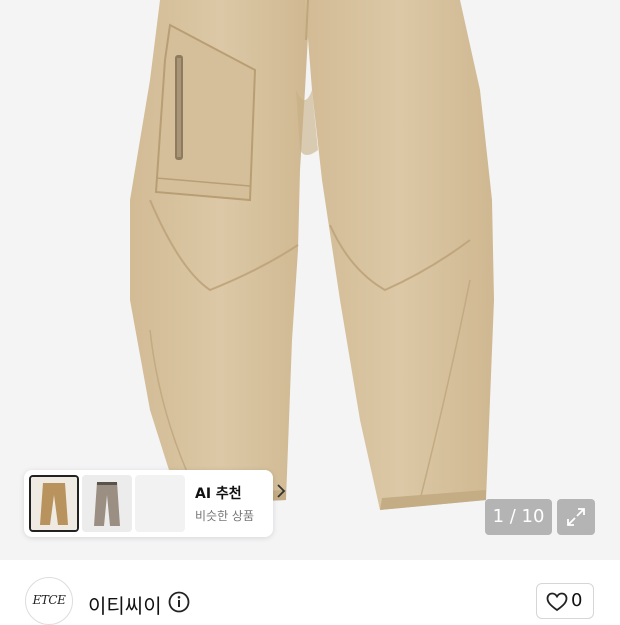 The width and height of the screenshot is (620, 625). What do you see at coordinates (179, 602) in the screenshot?
I see `info-icon` at bounding box center [179, 602].